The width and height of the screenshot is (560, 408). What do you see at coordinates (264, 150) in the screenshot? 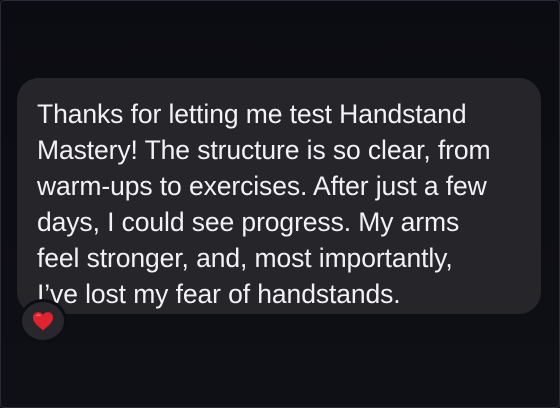
I see `message-line: Mastery! The structure is so clear, from` at bounding box center [264, 150].